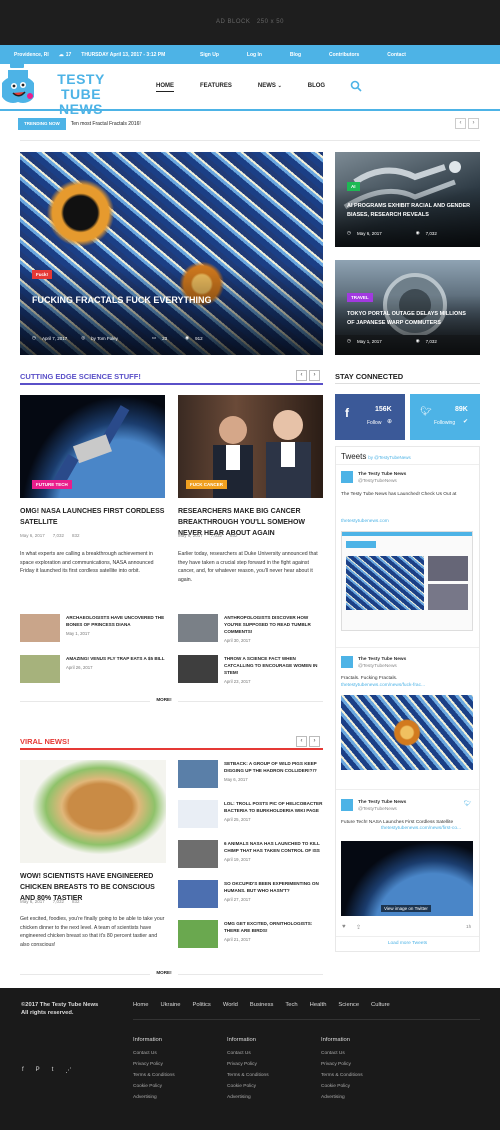  I want to click on twitter-follow-box: 🐦︎ 89K Following ✔, so click(445, 417).